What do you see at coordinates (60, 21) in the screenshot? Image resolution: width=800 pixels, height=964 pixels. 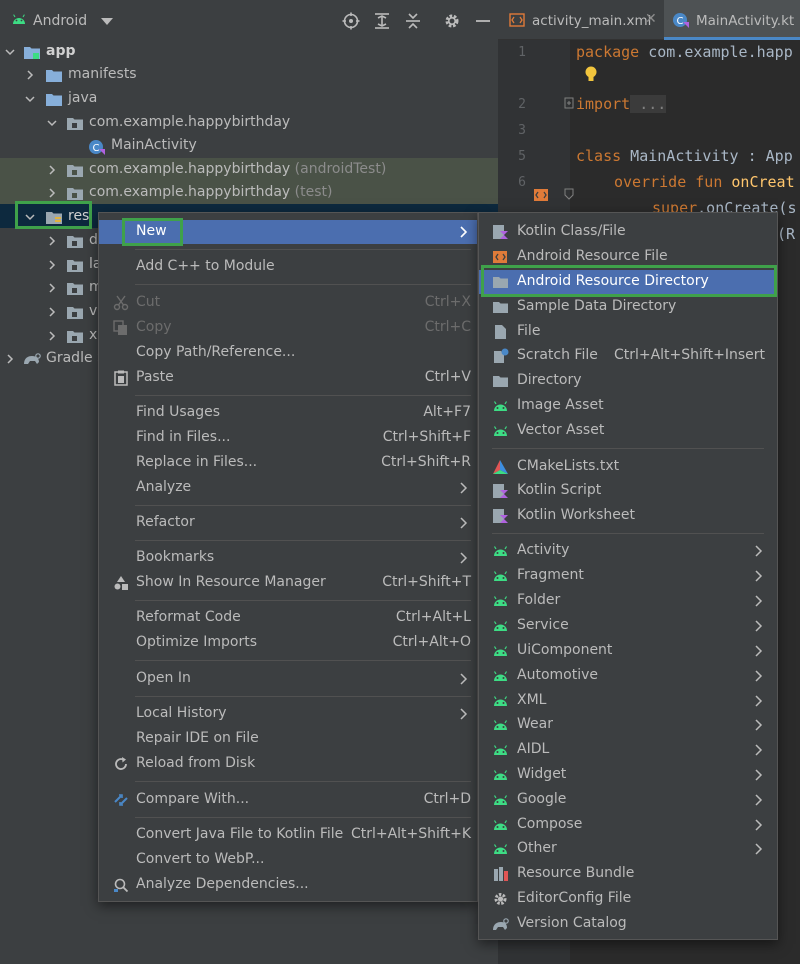 I see `project-view-selector: Android` at bounding box center [60, 21].